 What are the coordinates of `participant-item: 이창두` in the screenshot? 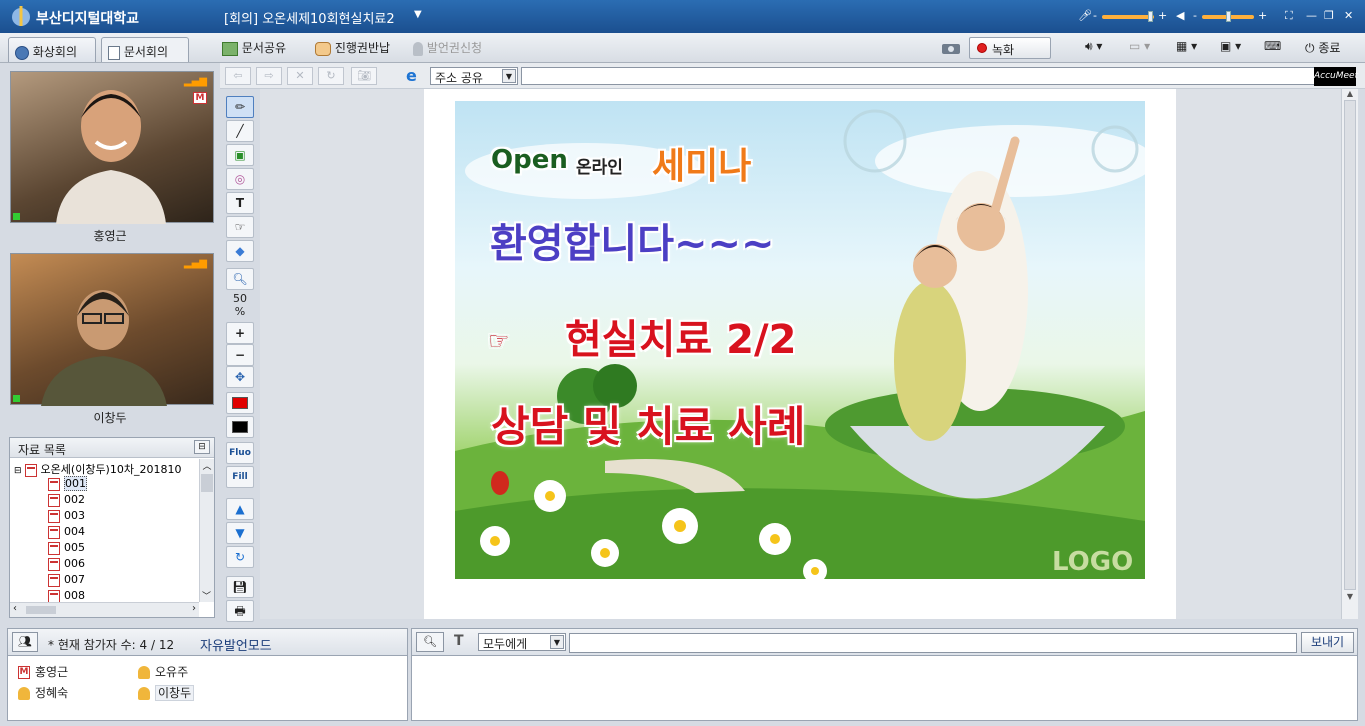 It's located at (166, 692).